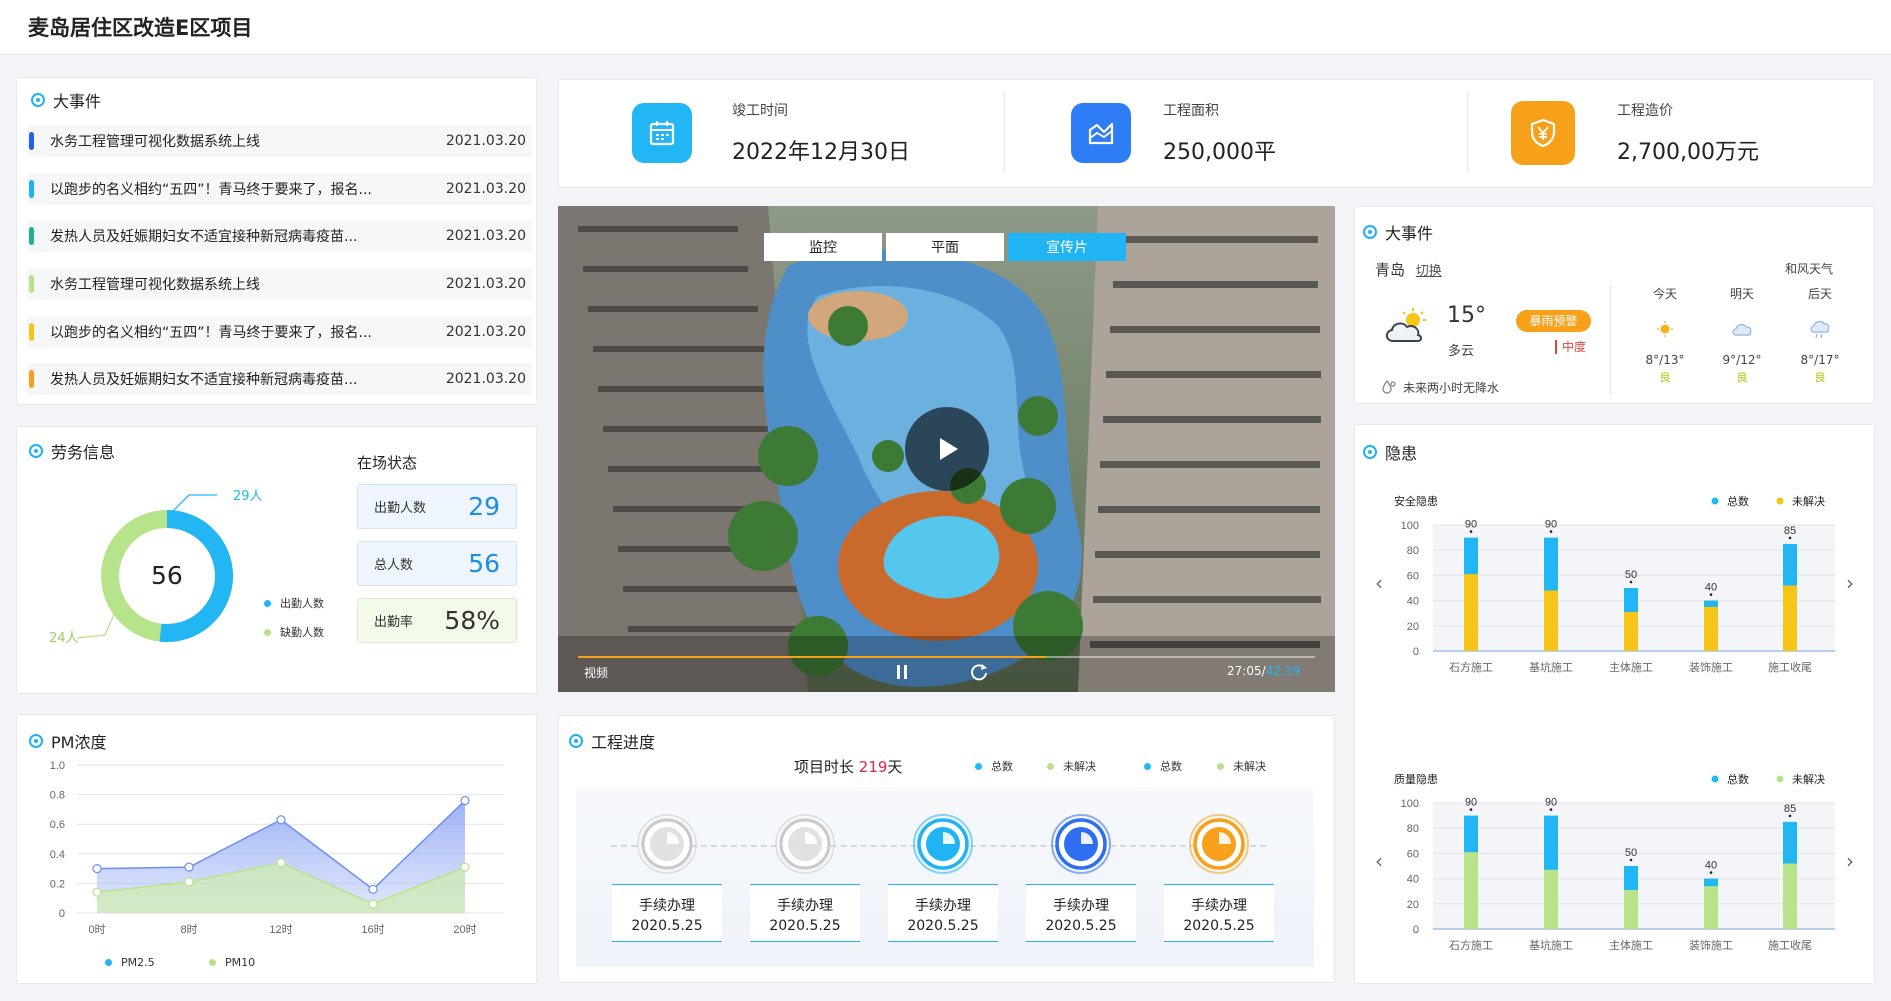 This screenshot has height=1001, width=1891. I want to click on yuan-shield-icon, so click(1543, 133).